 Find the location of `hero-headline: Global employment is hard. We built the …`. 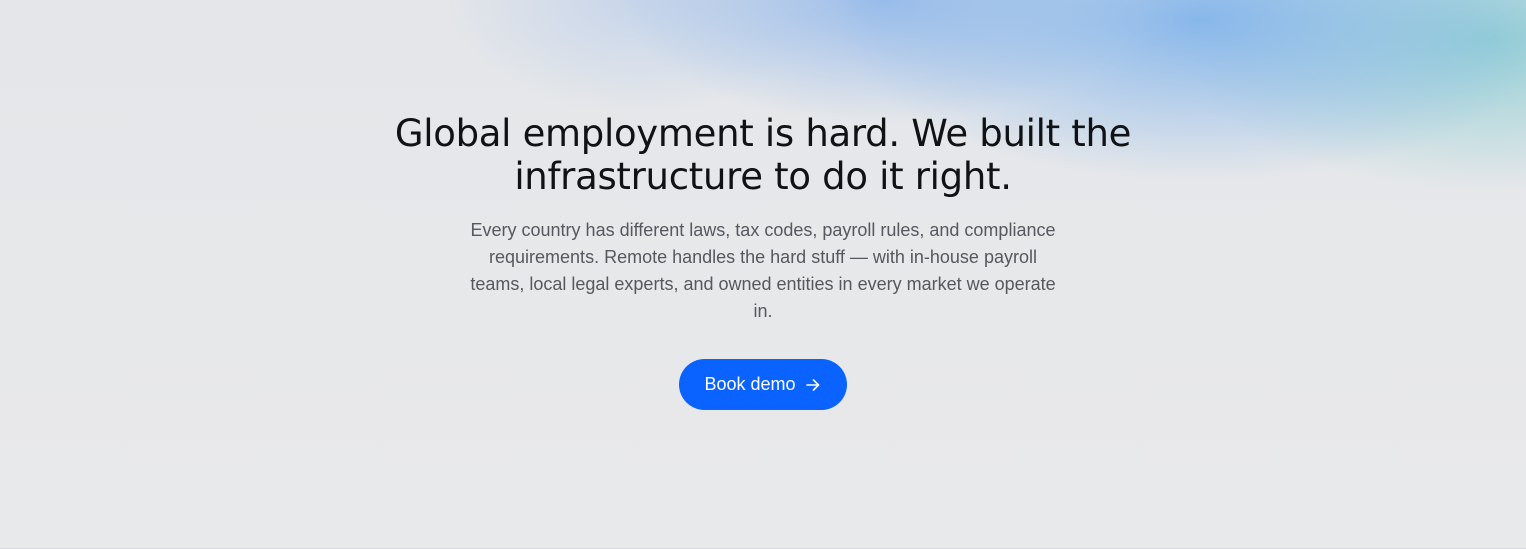

hero-headline: Global employment is hard. We built the … is located at coordinates (763, 155).